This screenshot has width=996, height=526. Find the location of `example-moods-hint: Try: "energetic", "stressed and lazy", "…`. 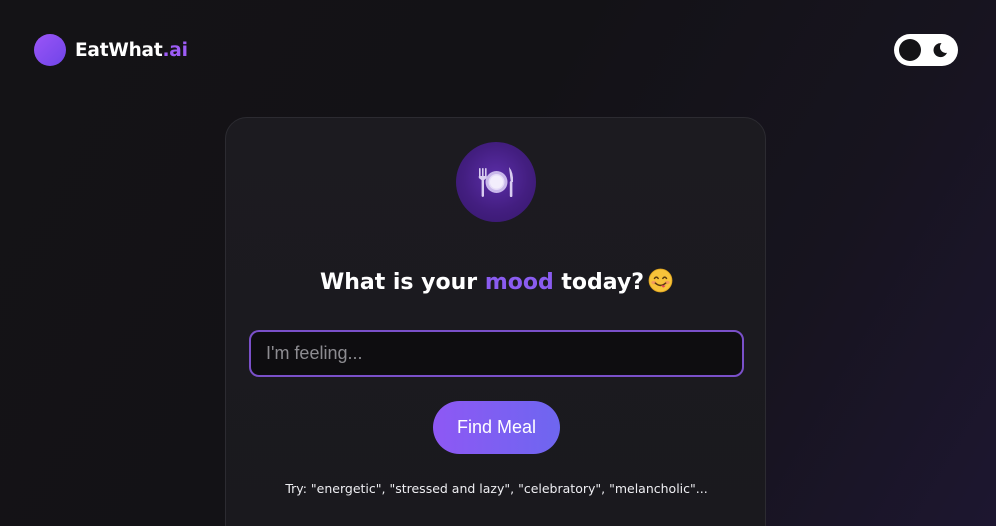

example-moods-hint: Try: "energetic", "stressed and lazy", "… is located at coordinates (496, 488).